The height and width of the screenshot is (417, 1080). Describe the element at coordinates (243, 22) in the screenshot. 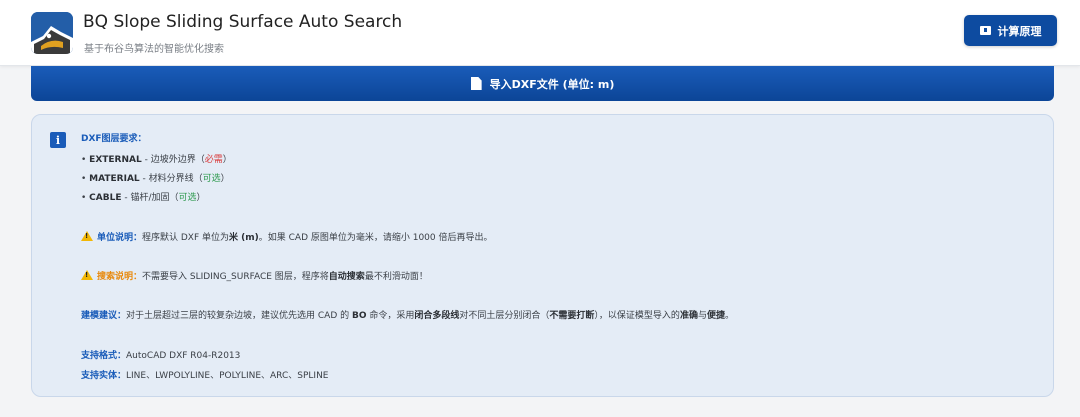

I see `app-title: BQ Slope Sliding Surface Auto Search` at that location.